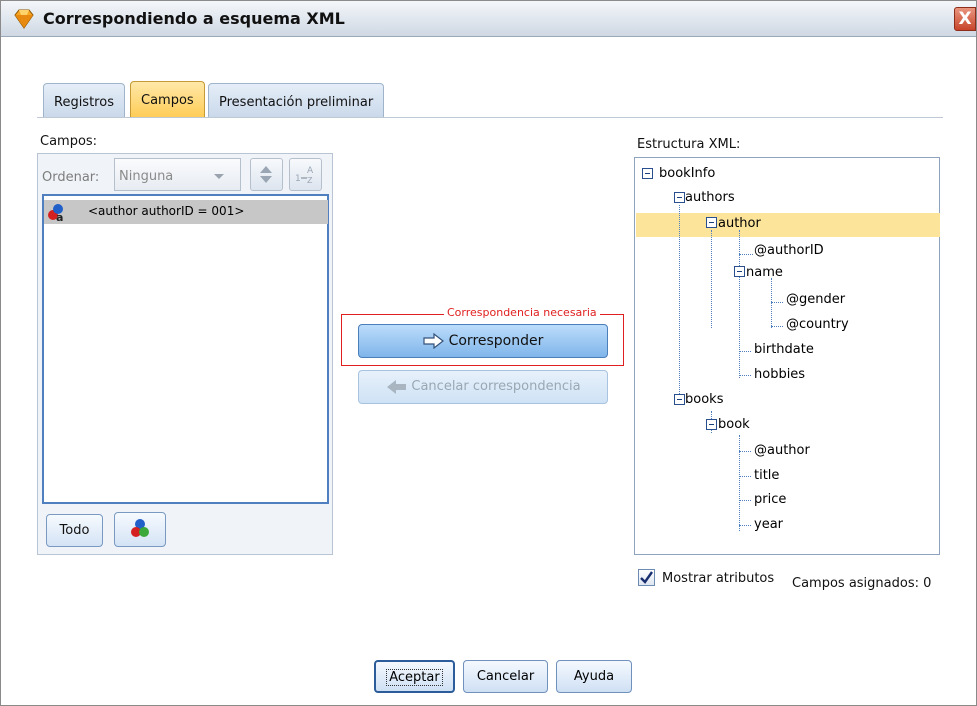  I want to click on tree-node-title: title, so click(766, 476).